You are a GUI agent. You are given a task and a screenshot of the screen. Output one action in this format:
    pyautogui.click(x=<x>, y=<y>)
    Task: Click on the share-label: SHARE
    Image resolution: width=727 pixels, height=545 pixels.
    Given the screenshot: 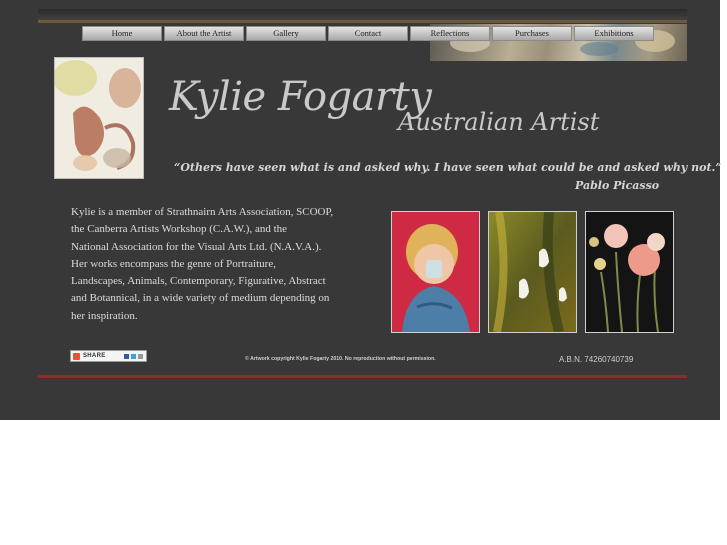 What is the action you would take?
    pyautogui.click(x=94, y=356)
    